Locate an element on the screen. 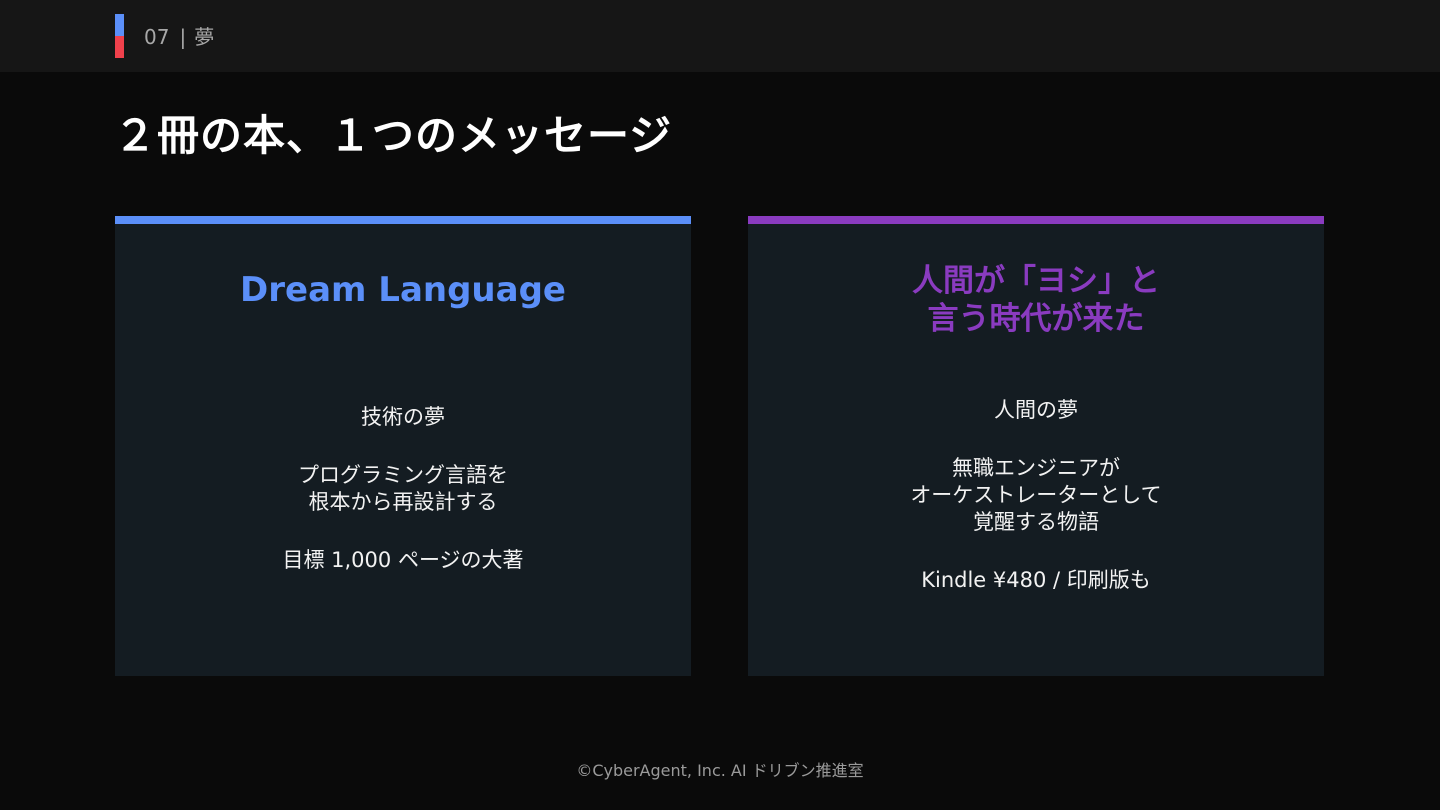  card-paragraph: Kindle ¥480 / 印刷版も is located at coordinates (1036, 580).